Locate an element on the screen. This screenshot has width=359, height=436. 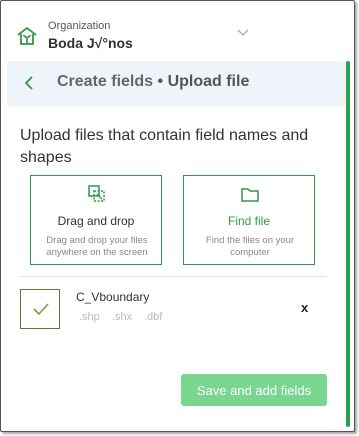
seedling-house-icon is located at coordinates (27, 36).